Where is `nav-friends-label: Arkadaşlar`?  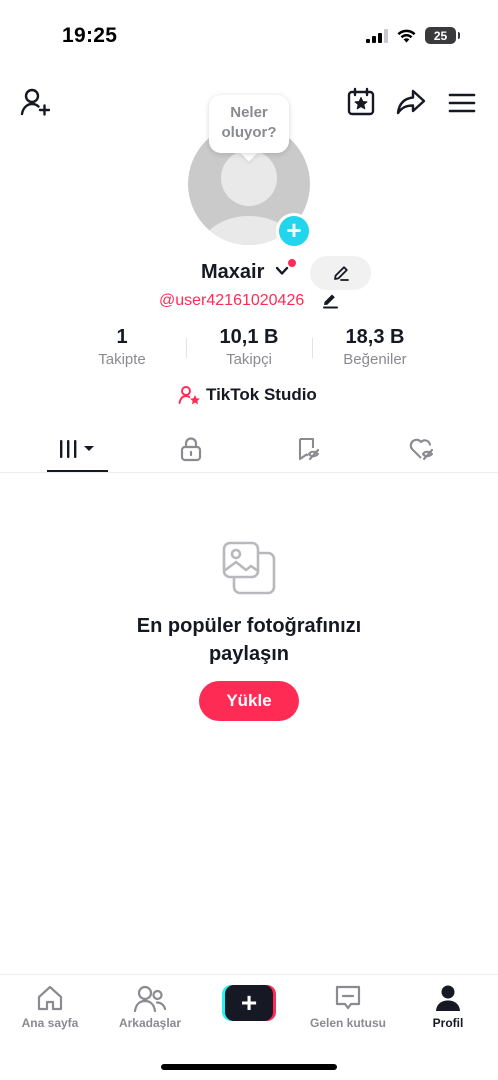
nav-friends-label: Arkadaşlar is located at coordinates (150, 1023).